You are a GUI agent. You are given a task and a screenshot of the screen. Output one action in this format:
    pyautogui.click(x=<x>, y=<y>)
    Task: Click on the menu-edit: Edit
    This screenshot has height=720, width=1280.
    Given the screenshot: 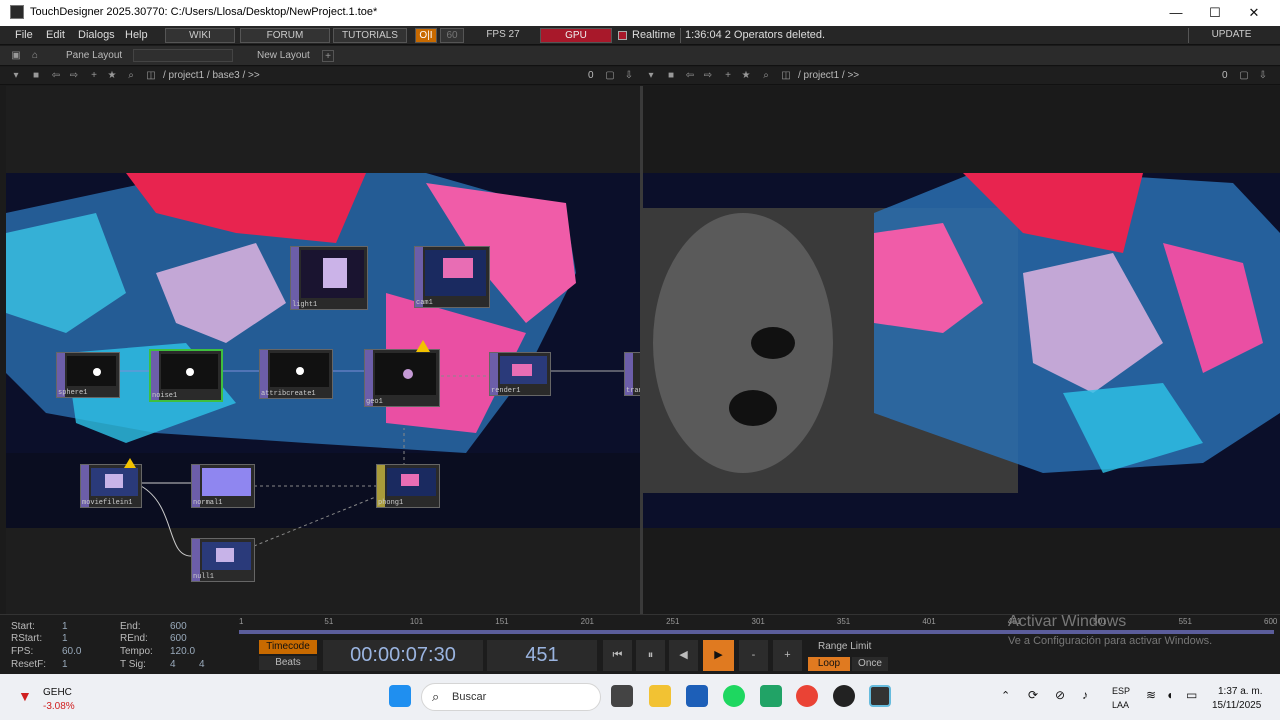 What is the action you would take?
    pyautogui.click(x=55, y=35)
    